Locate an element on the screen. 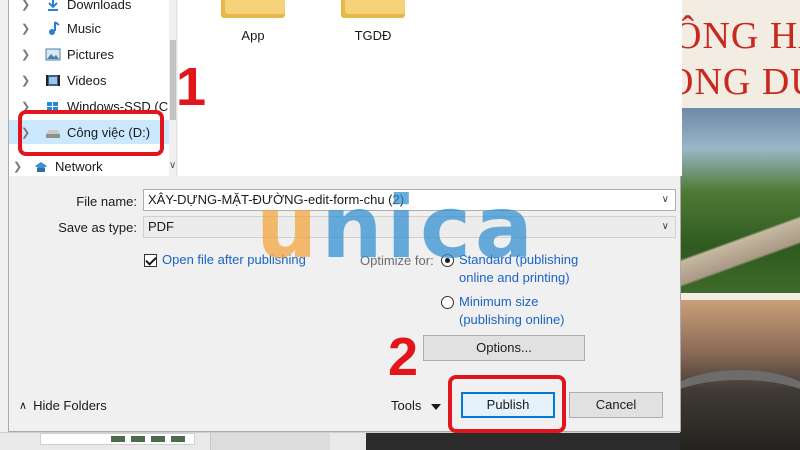 Image resolution: width=800 pixels, height=450 pixels. hide-folders-toggle: ∧ Hide Folders is located at coordinates (63, 405).